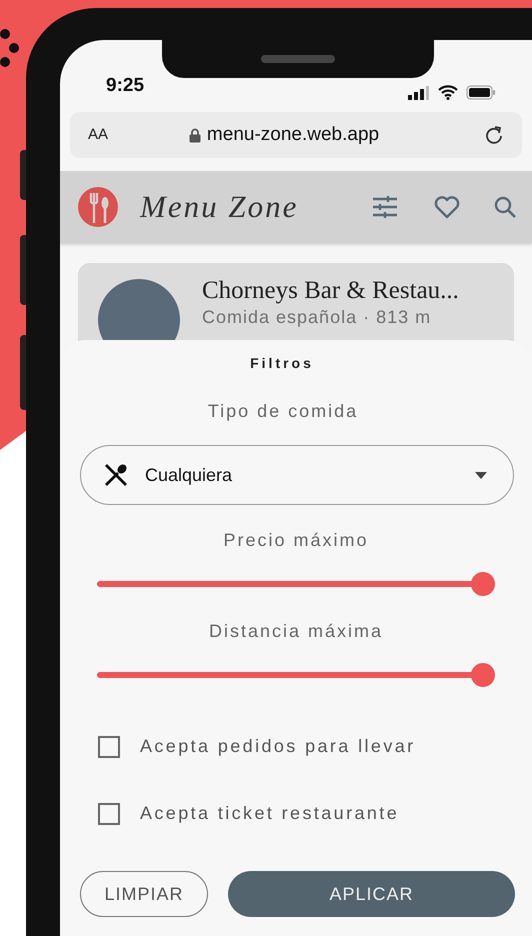 This screenshot has height=936, width=532. Describe the element at coordinates (188, 475) in the screenshot. I see `dropdown-value: Cualquiera` at that location.